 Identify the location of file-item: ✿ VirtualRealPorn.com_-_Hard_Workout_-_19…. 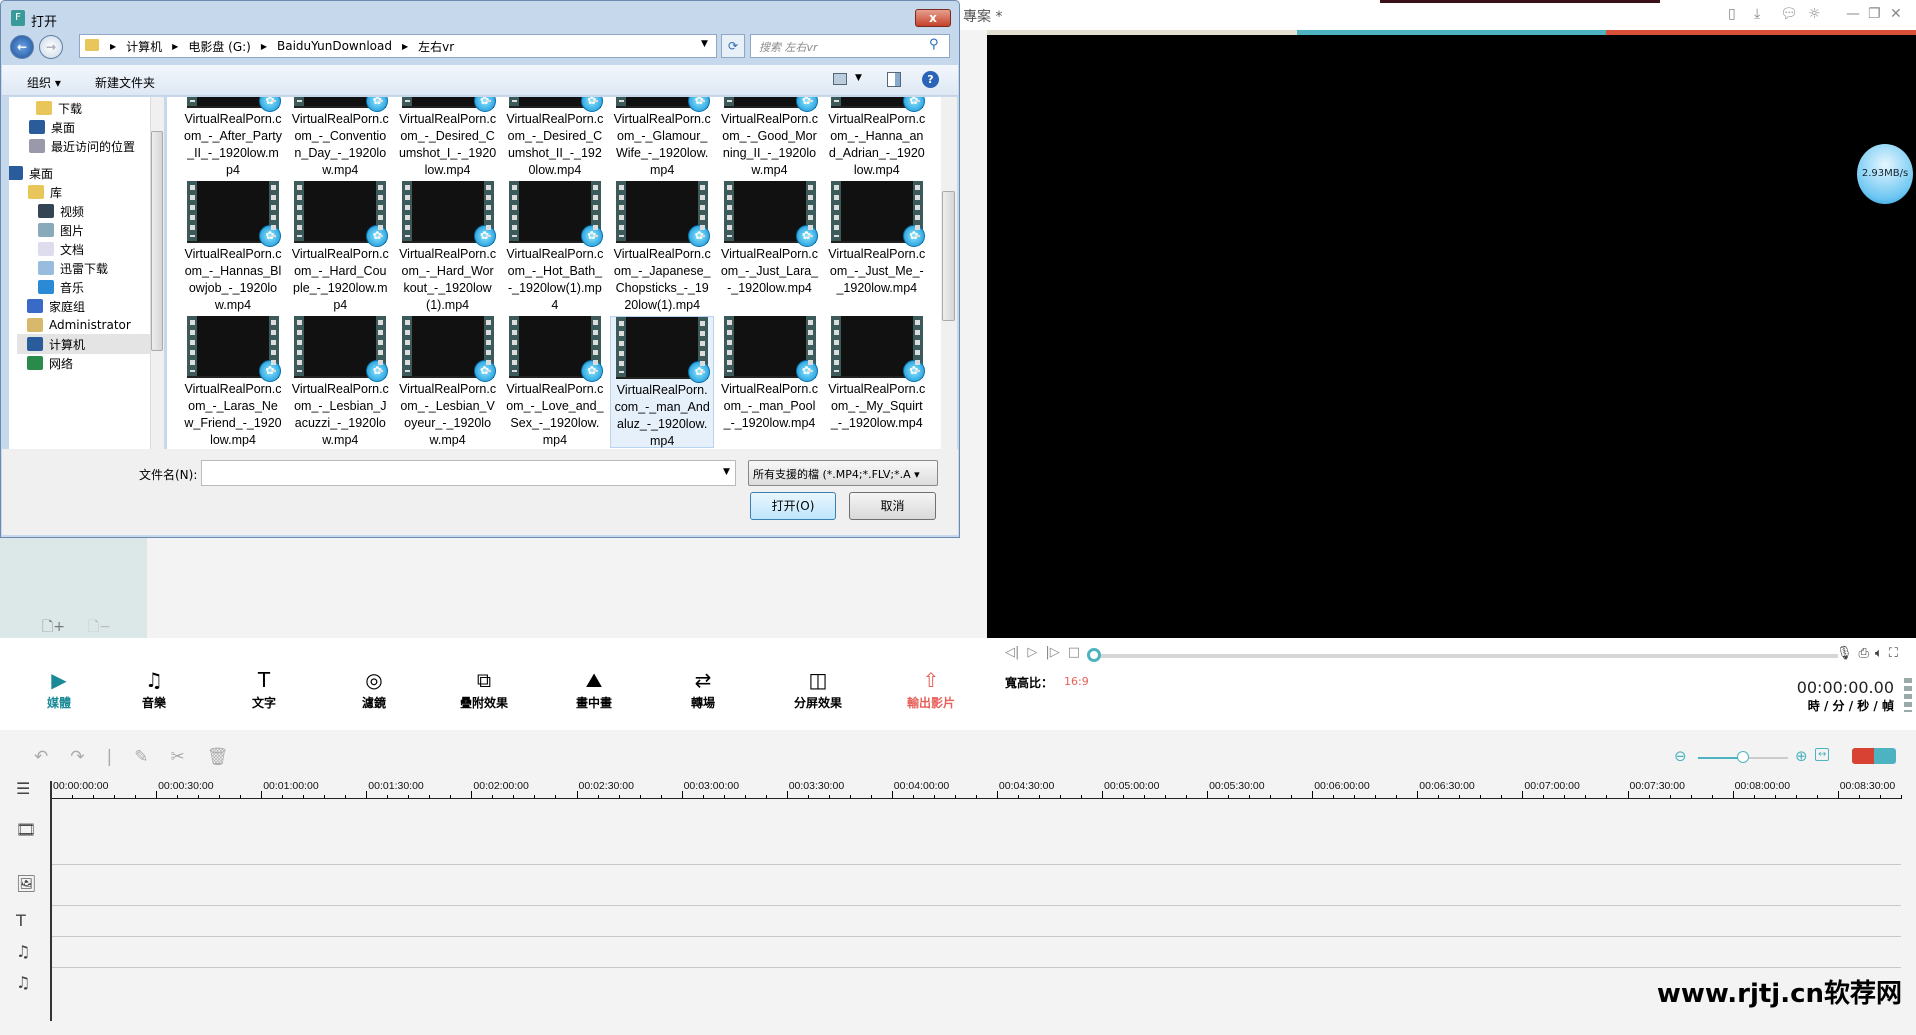
(448, 247).